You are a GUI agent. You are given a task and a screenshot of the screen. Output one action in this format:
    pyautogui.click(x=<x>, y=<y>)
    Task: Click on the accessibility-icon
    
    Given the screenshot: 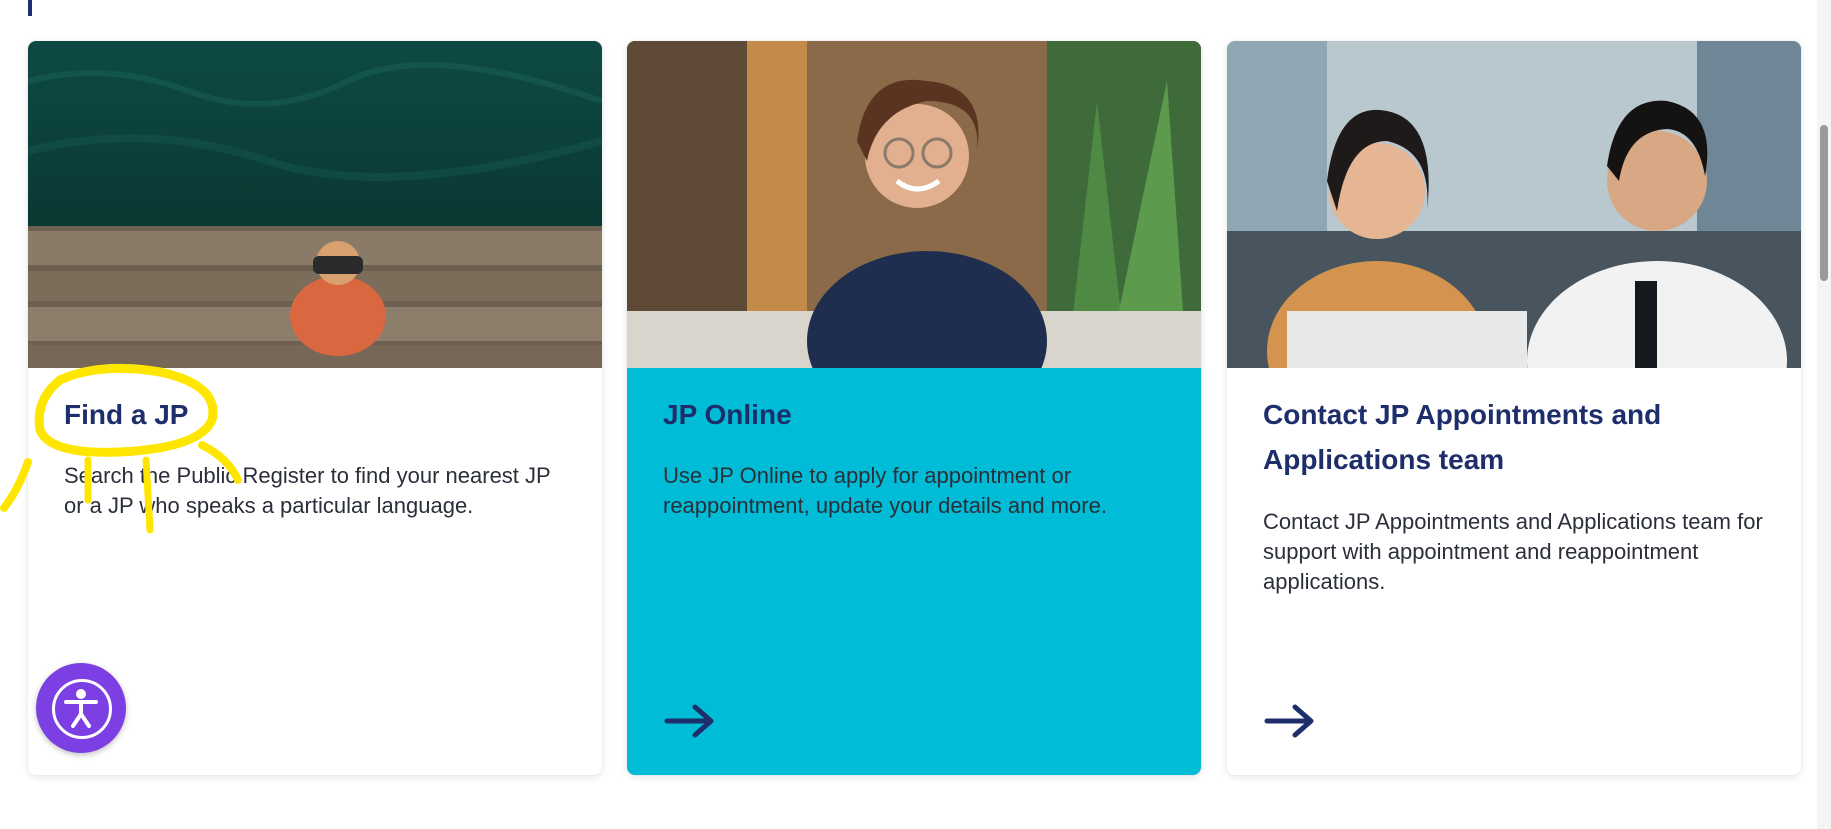 What is the action you would take?
    pyautogui.click(x=81, y=708)
    